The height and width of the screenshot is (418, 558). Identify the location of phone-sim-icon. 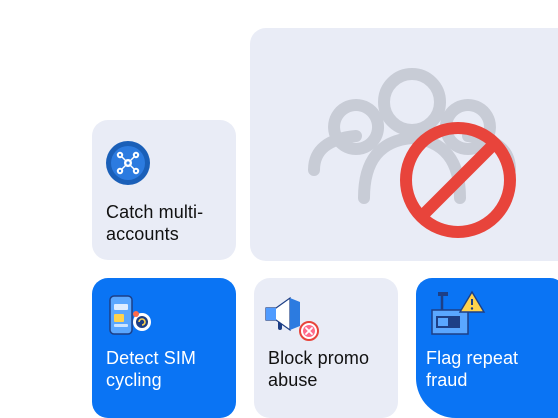
(130, 315).